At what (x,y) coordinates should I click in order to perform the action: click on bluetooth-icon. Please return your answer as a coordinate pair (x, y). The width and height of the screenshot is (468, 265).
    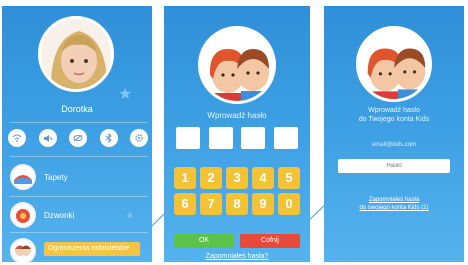
    Looking at the image, I should click on (108, 138).